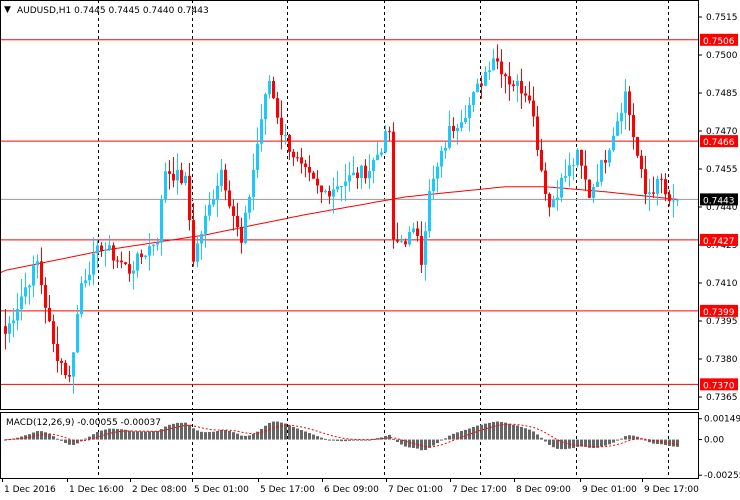  Describe the element at coordinates (722, 170) in the screenshot. I see `y-tick-label: 0.7455` at that location.